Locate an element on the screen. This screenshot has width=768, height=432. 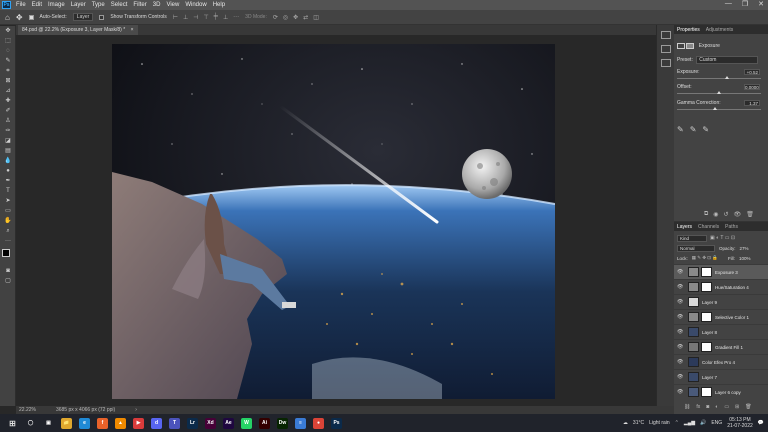
lasso-tool-icon: ◌ is located at coordinates (8, 51).